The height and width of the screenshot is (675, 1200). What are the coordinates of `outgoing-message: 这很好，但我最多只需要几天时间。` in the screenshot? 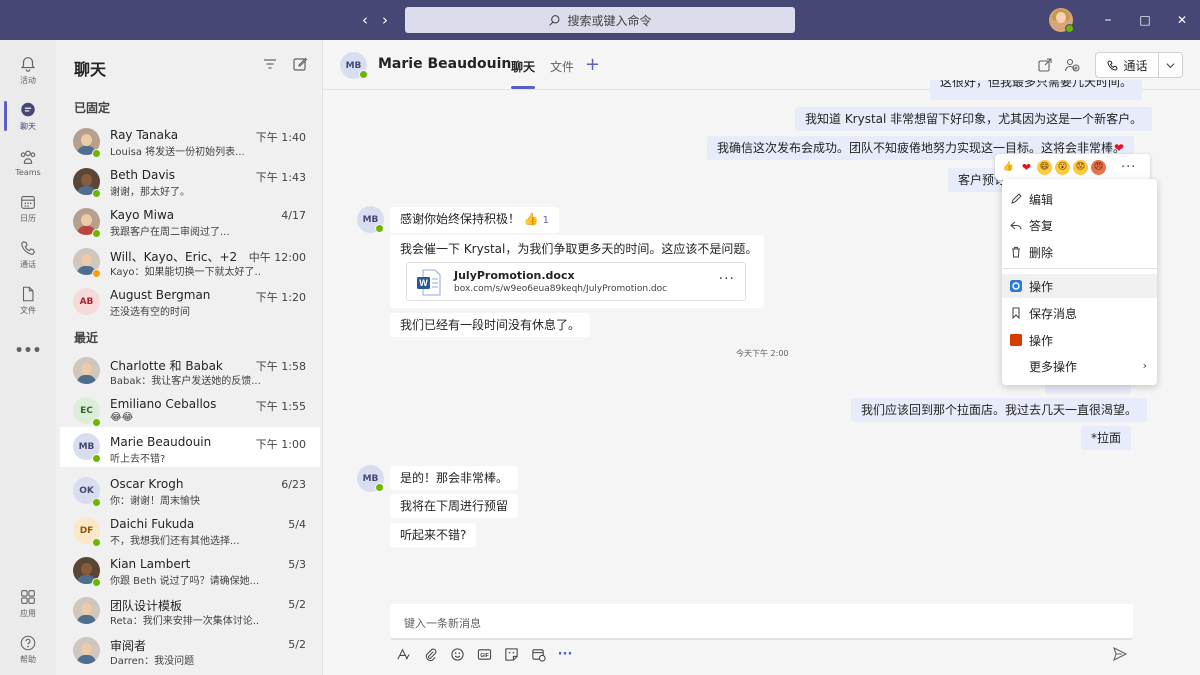 It's located at (1036, 90).